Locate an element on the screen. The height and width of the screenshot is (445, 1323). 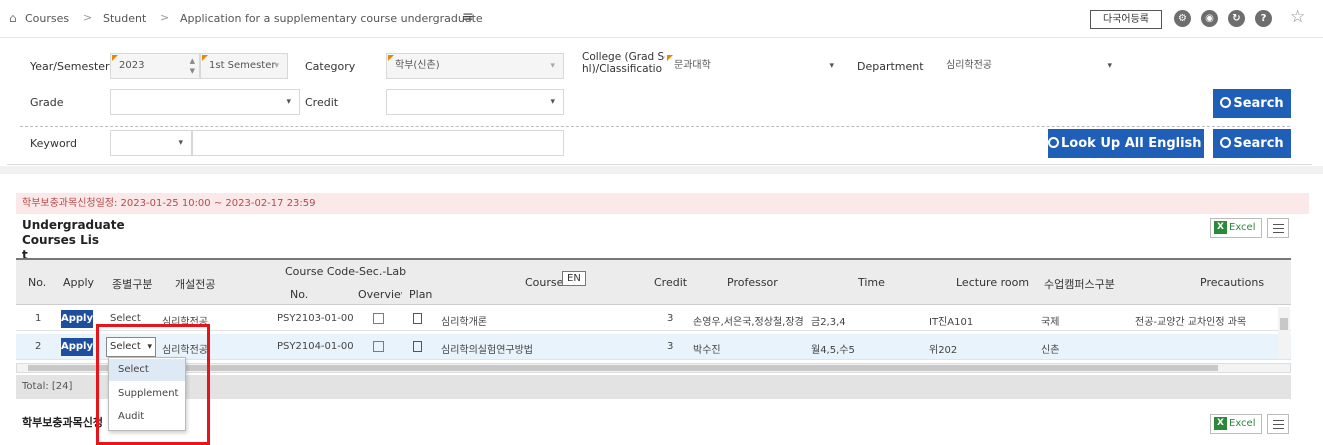
professor-cell: 손영우,서은국,정상철,장경 is located at coordinates (748, 322).